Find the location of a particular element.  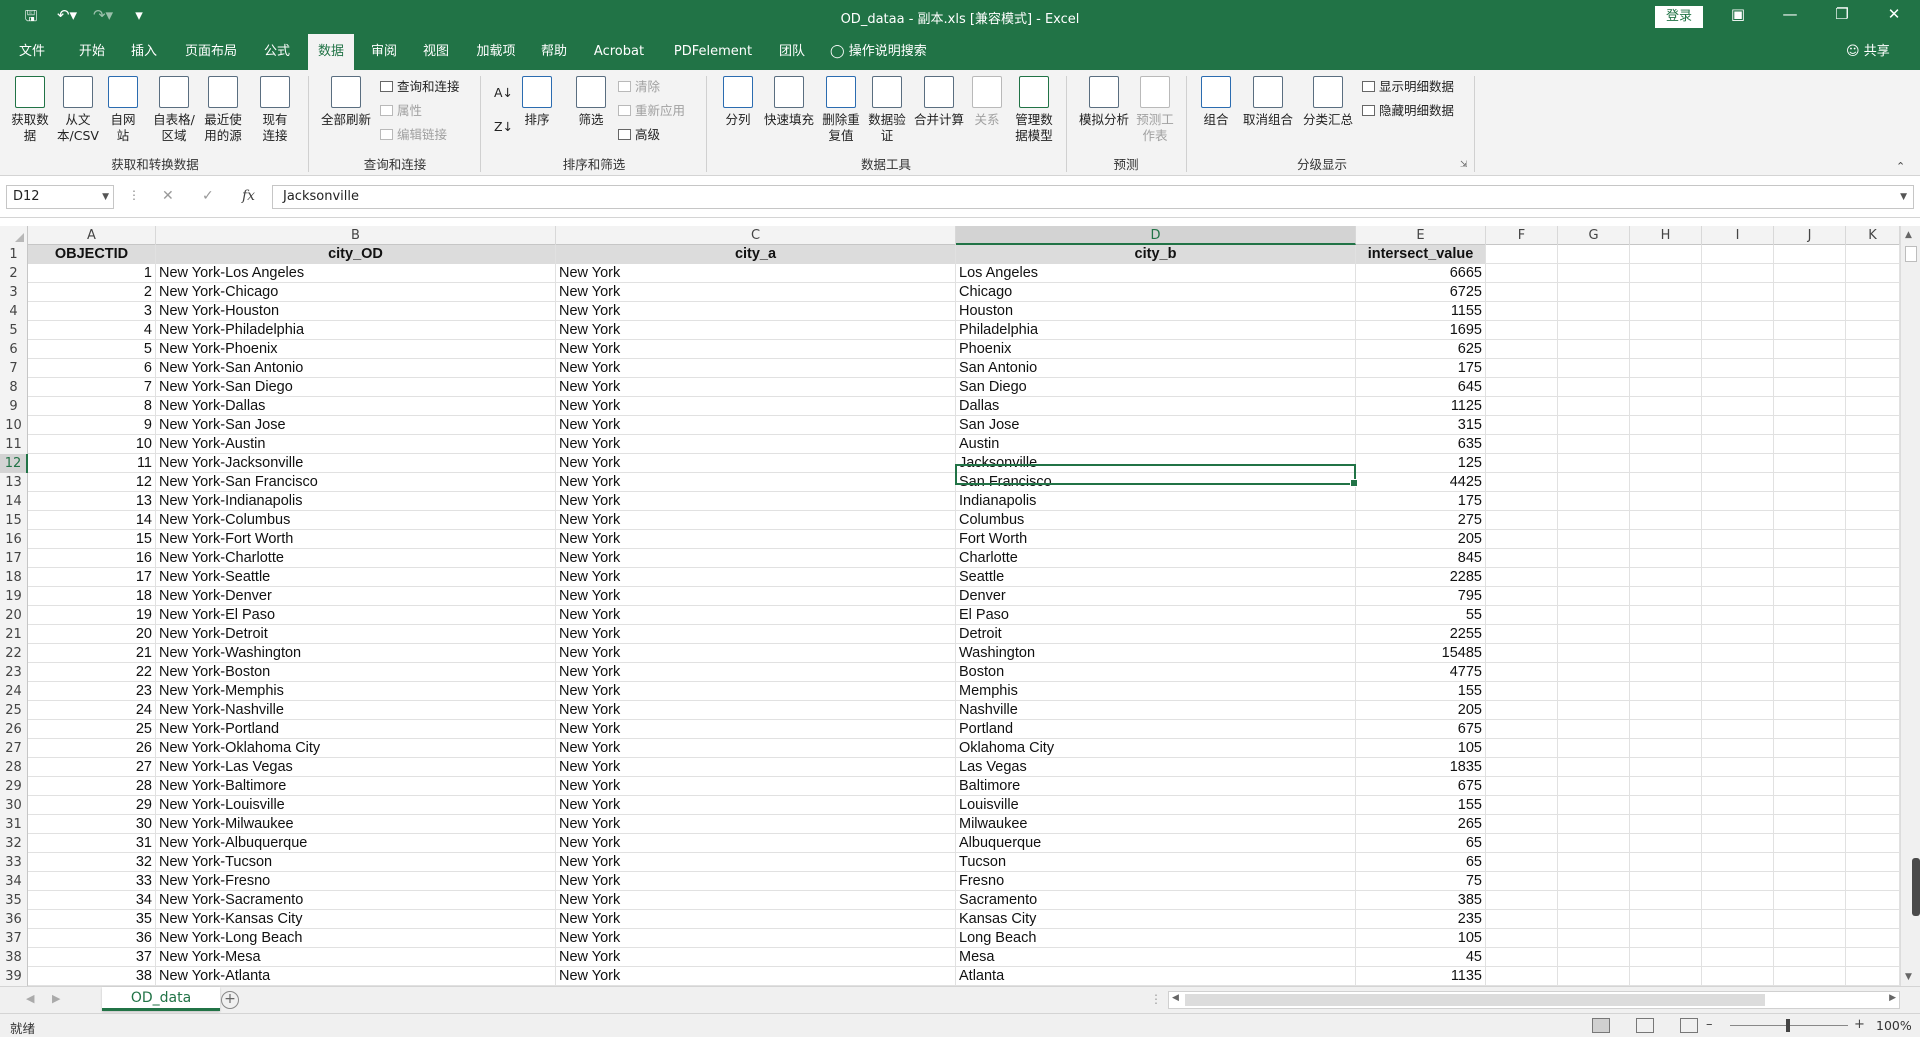

advanced-filter-button: 高级 is located at coordinates (639, 135).